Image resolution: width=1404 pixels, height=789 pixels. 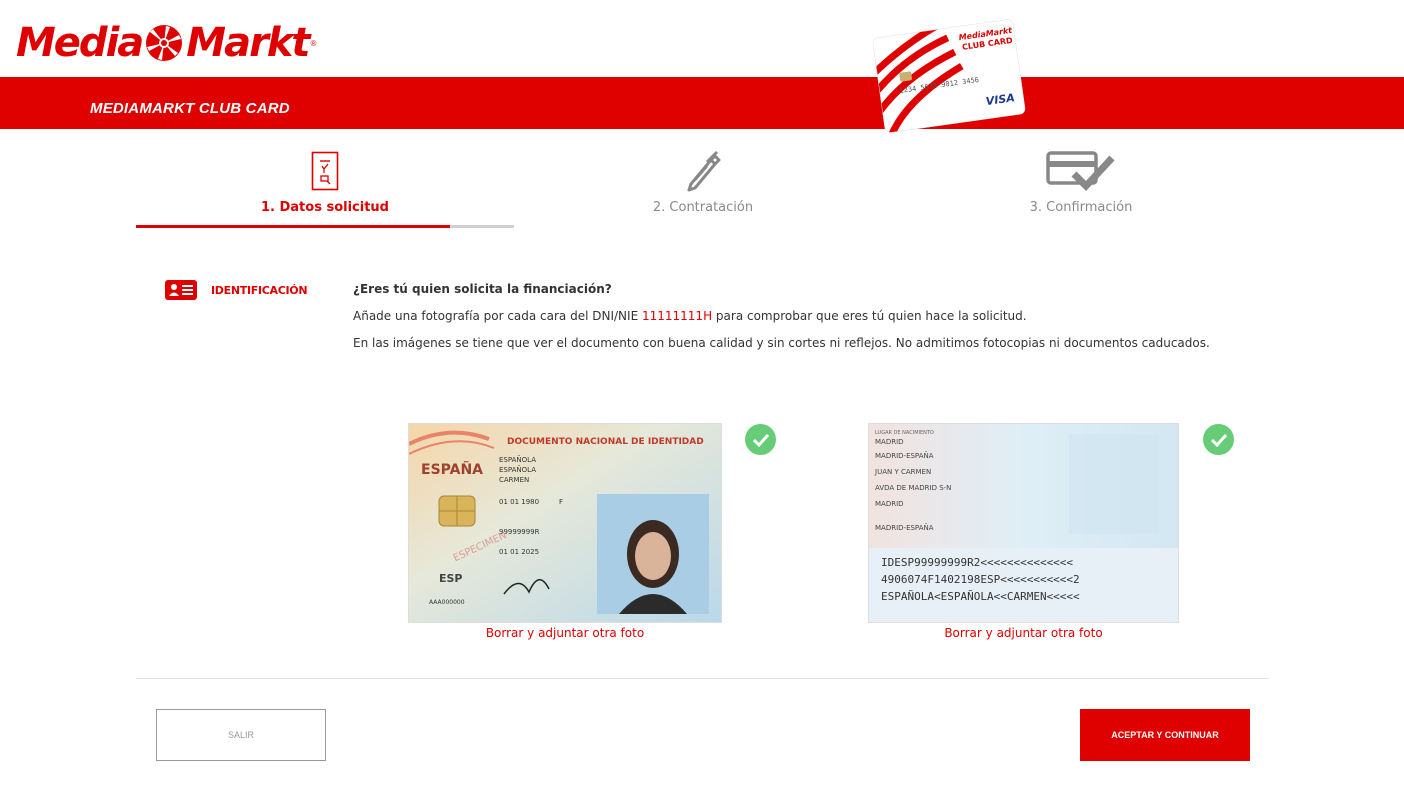 I want to click on back-city: MADRID, so click(x=889, y=504).